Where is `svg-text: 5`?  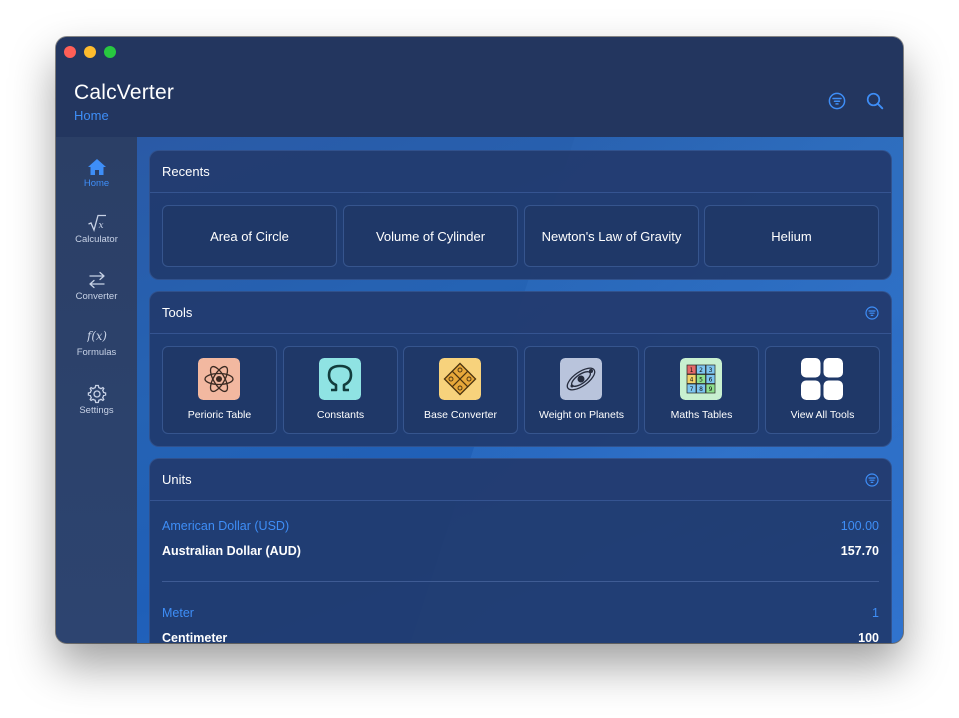 svg-text: 5 is located at coordinates (701, 379).